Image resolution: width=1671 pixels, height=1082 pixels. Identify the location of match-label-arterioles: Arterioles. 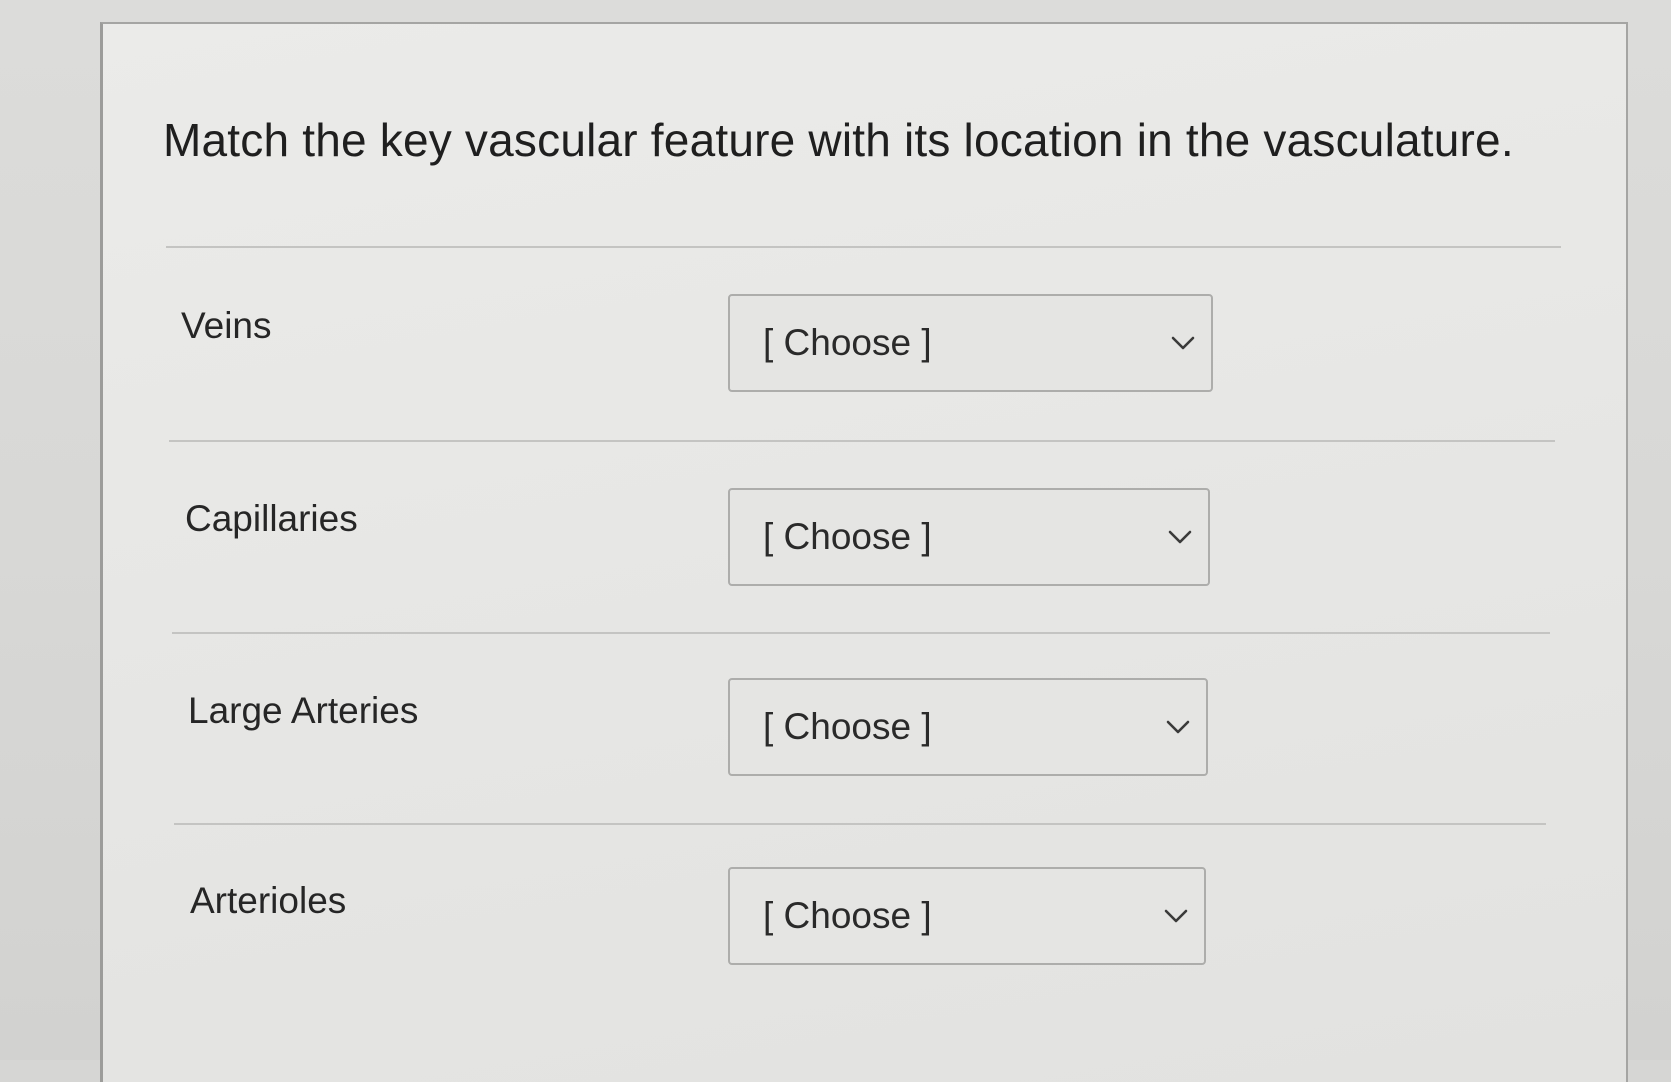
(268, 900).